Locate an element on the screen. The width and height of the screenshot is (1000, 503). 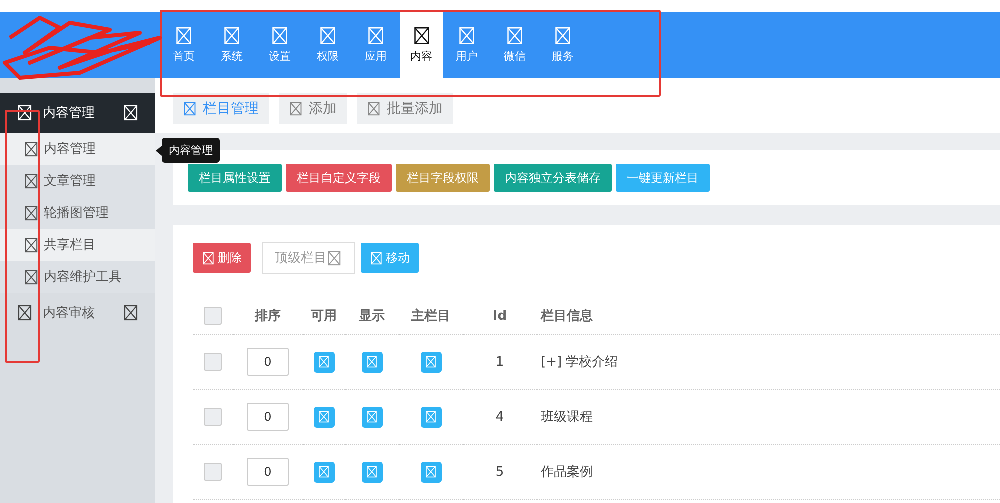
nav-tab: 应用 is located at coordinates (376, 45).